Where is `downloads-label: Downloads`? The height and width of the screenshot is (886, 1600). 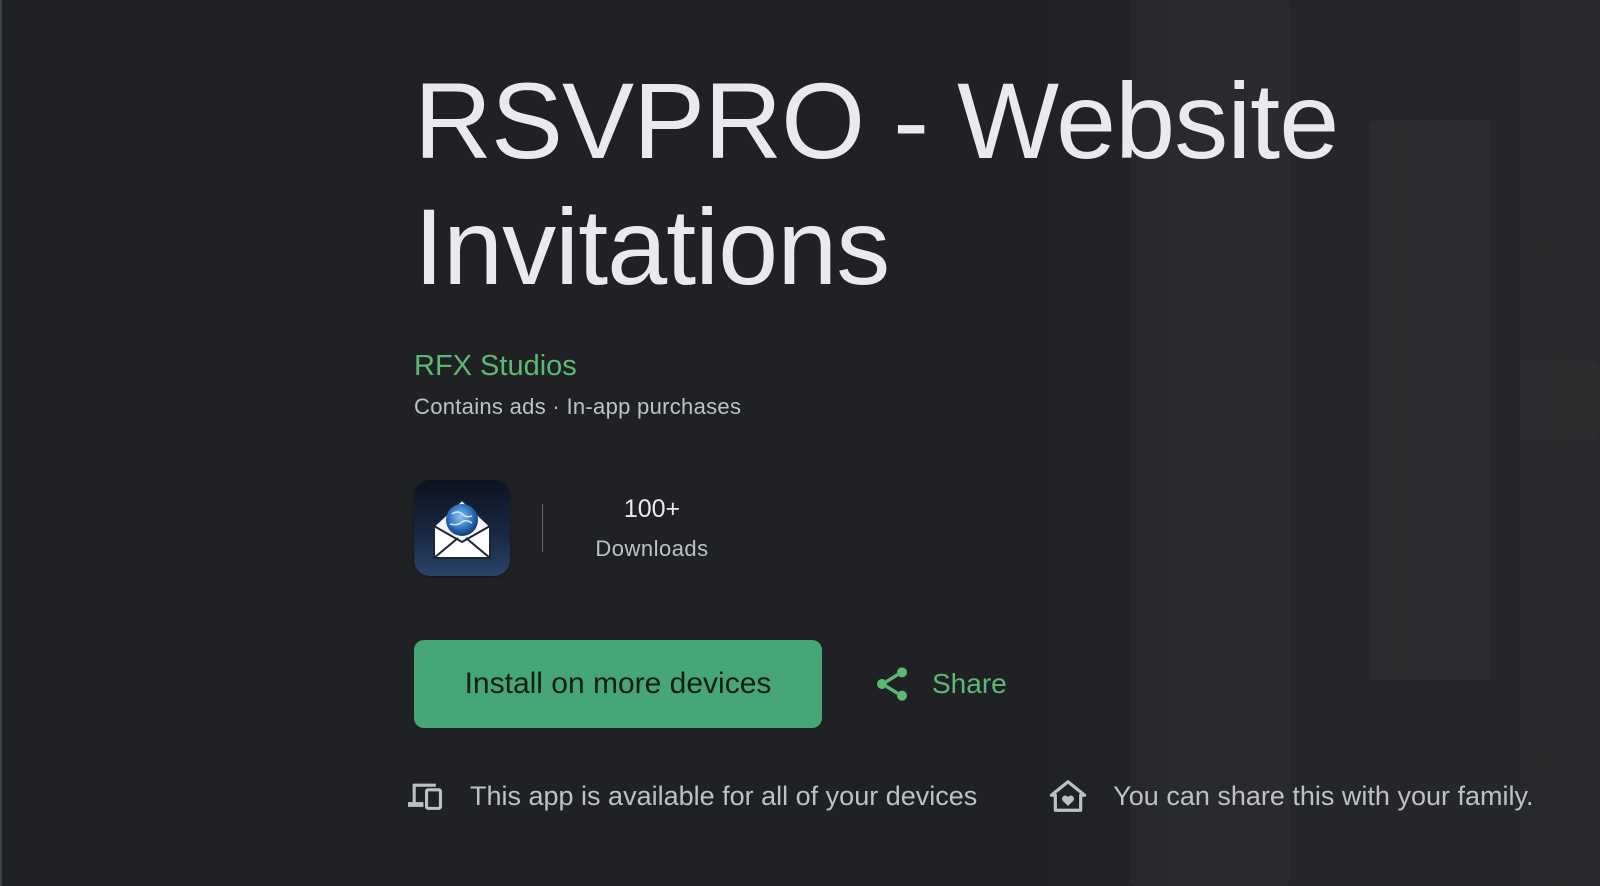
downloads-label: Downloads is located at coordinates (652, 548).